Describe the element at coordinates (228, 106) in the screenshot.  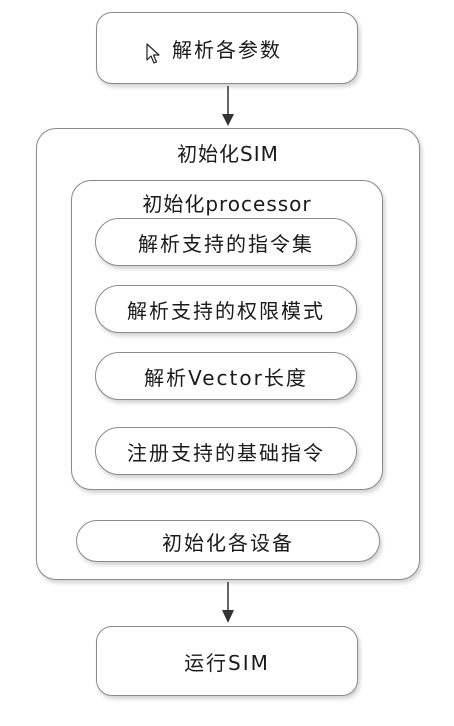
I see `arrow-parse-to-init` at that location.